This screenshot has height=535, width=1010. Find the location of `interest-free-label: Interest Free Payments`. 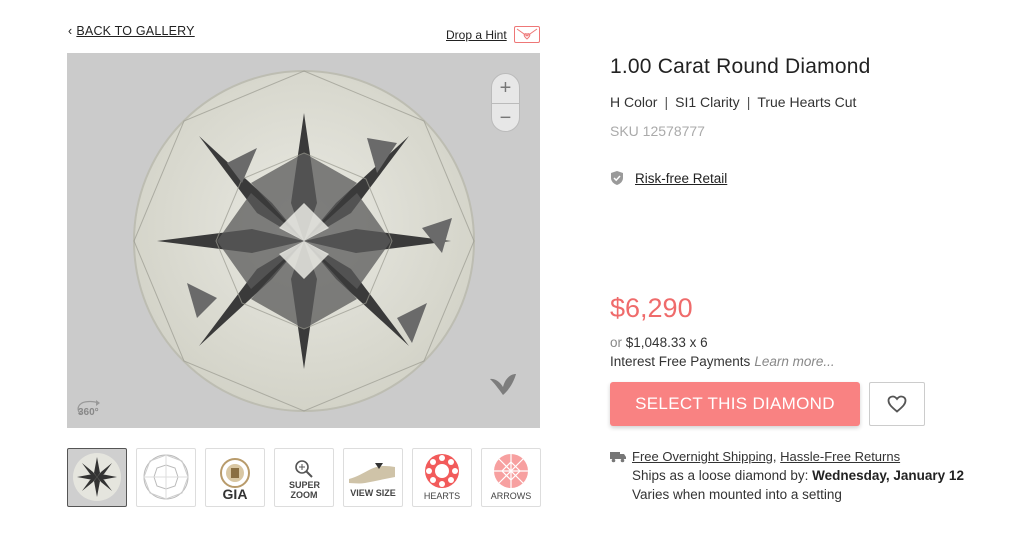

interest-free-label: Interest Free Payments is located at coordinates (680, 361).